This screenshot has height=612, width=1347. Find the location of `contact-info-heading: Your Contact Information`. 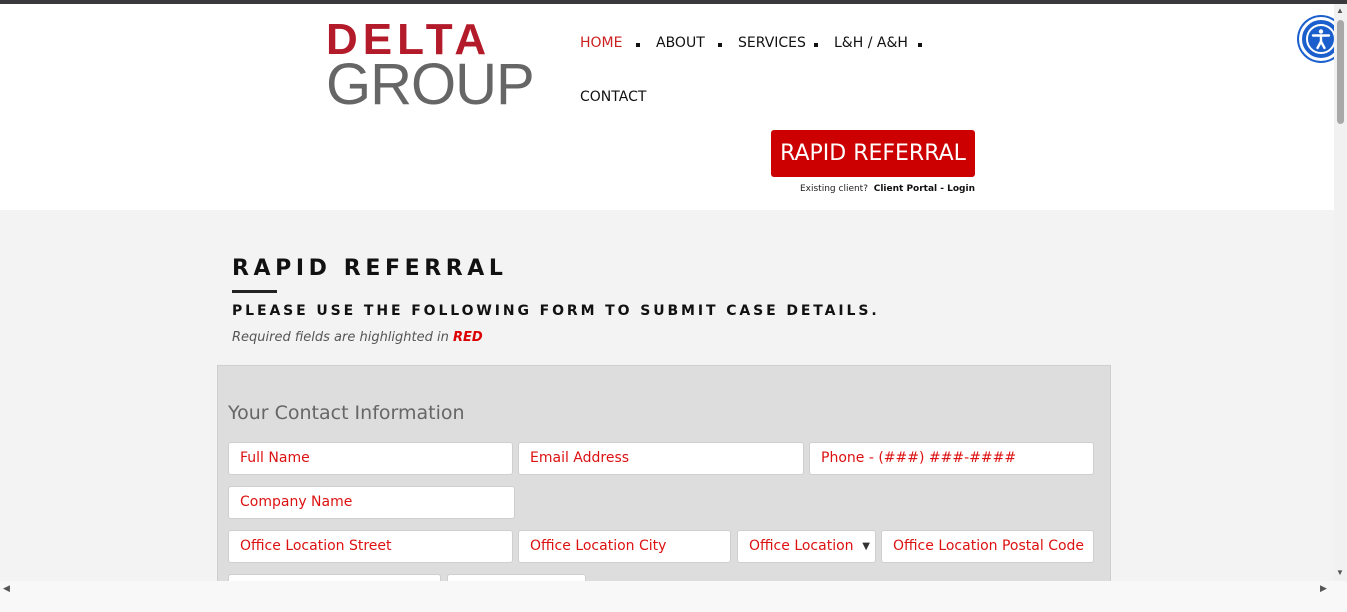

contact-info-heading: Your Contact Information is located at coordinates (346, 413).